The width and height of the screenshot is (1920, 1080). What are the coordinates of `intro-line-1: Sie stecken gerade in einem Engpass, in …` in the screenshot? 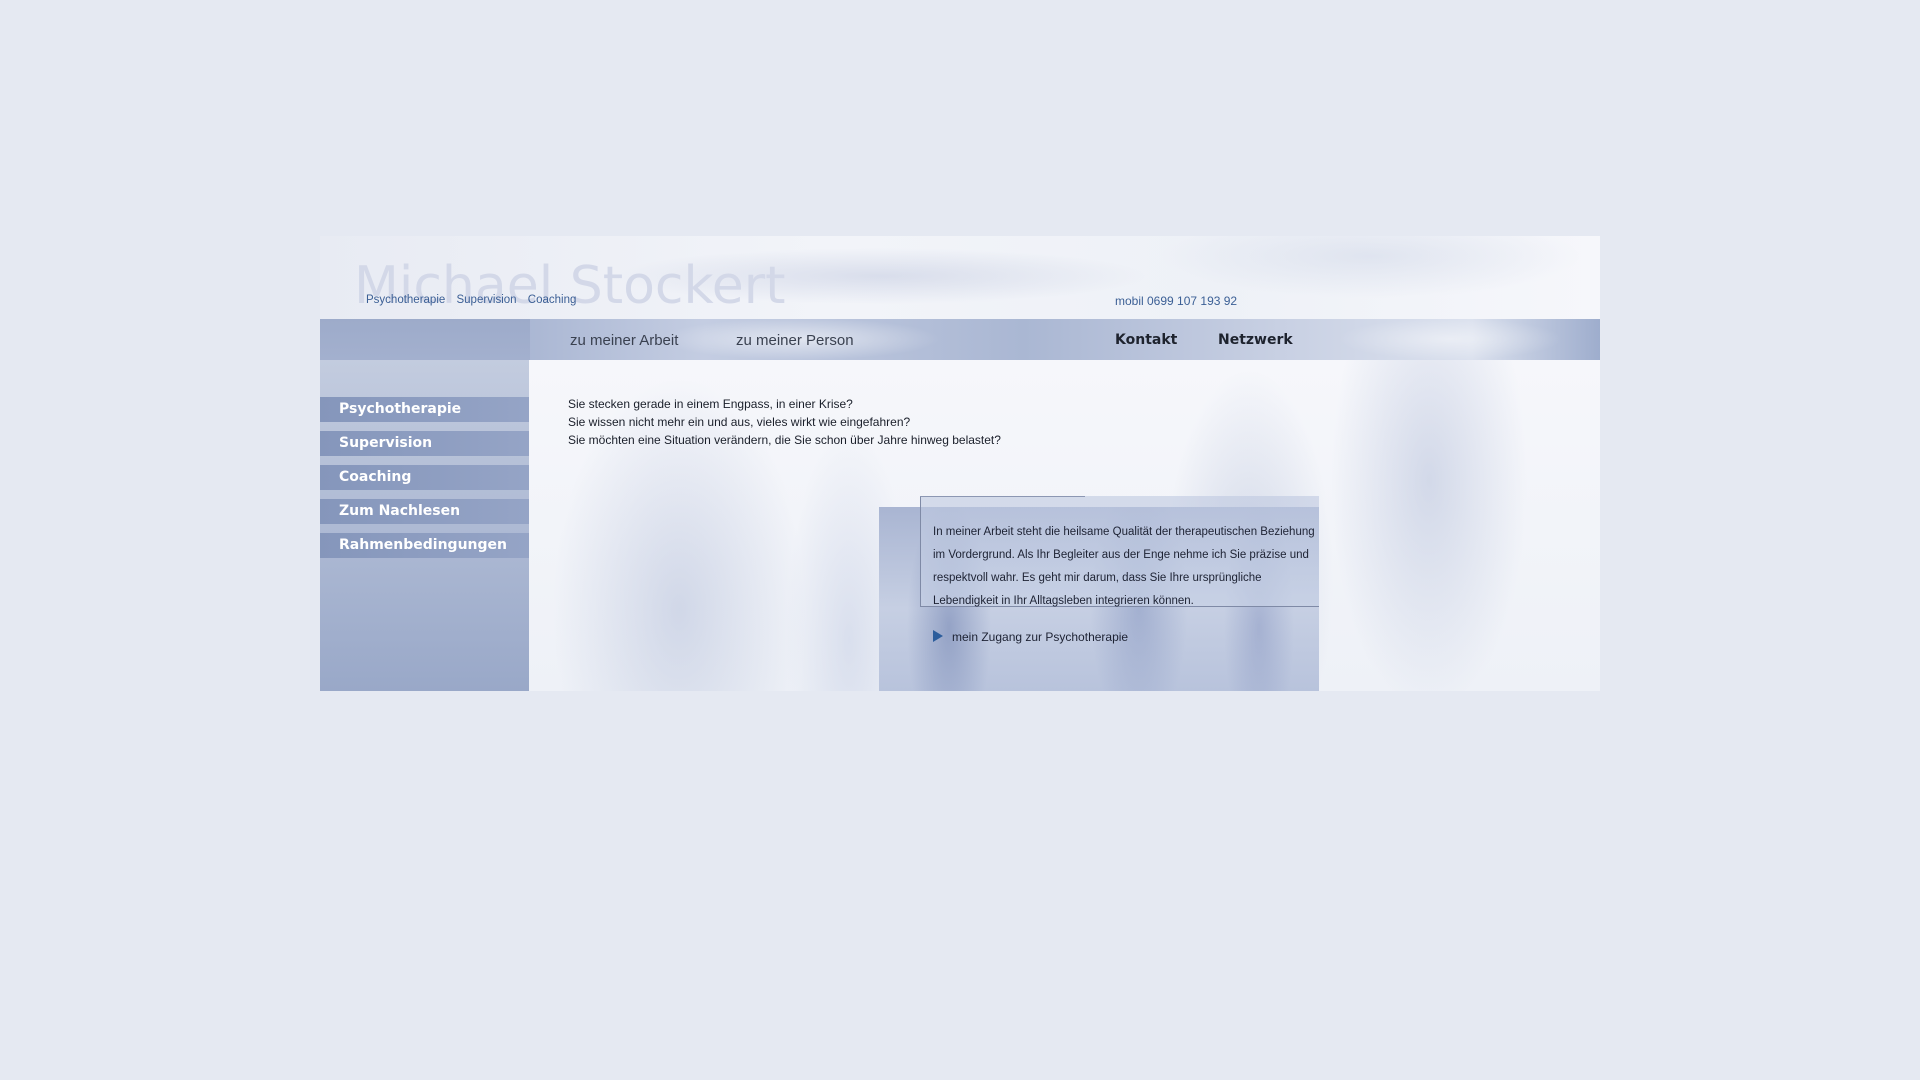 It's located at (710, 404).